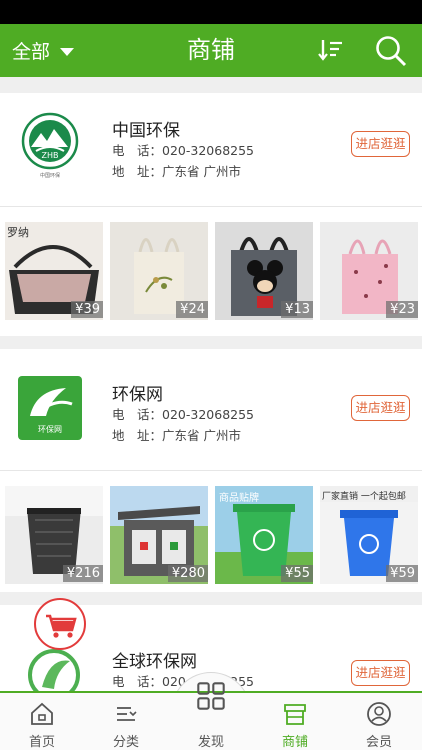 Image resolution: width=422 pixels, height=750 pixels. Describe the element at coordinates (331, 50) in the screenshot. I see `sort-icon` at that location.